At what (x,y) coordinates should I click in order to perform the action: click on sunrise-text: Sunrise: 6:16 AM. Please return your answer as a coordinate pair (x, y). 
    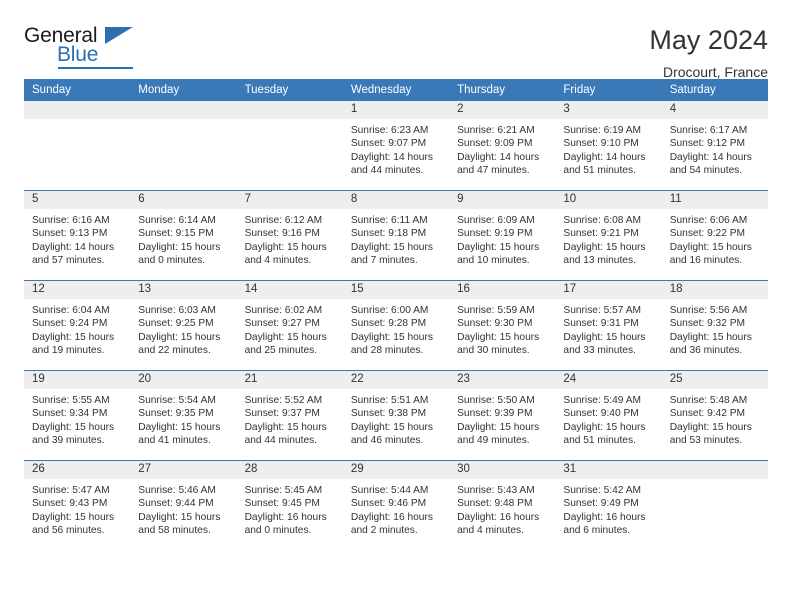
    Looking at the image, I should click on (71, 220).